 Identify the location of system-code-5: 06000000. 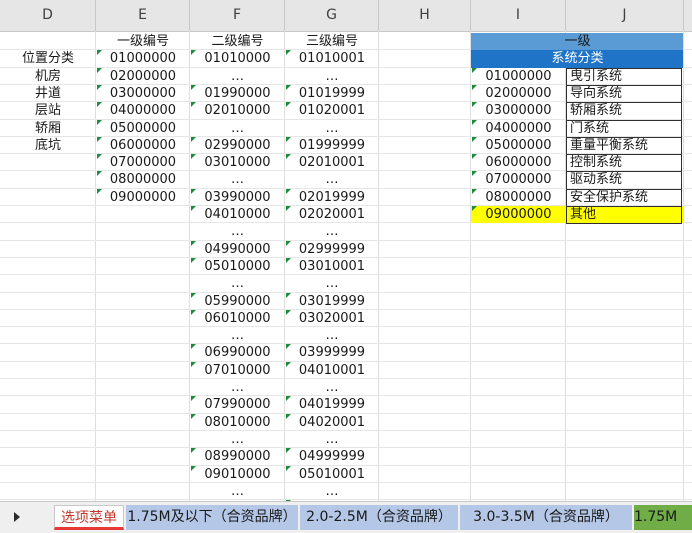
(518, 162).